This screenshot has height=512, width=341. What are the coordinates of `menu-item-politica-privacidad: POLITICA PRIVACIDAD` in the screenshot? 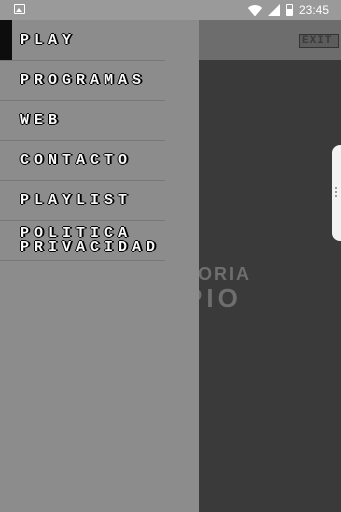 It's located at (99, 240).